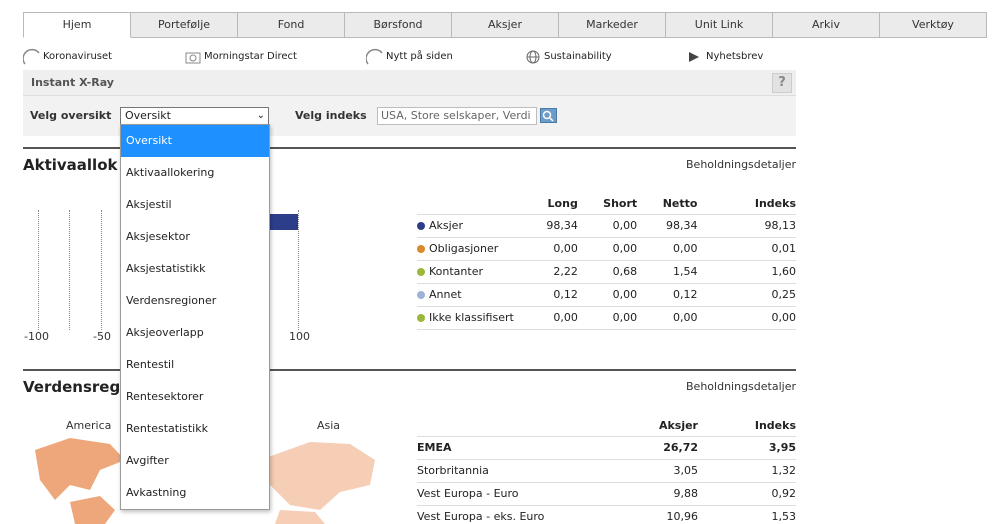 The image size is (998, 524). Describe the element at coordinates (195, 269) in the screenshot. I see `dropdown-option: Aksjestatistikk` at that location.